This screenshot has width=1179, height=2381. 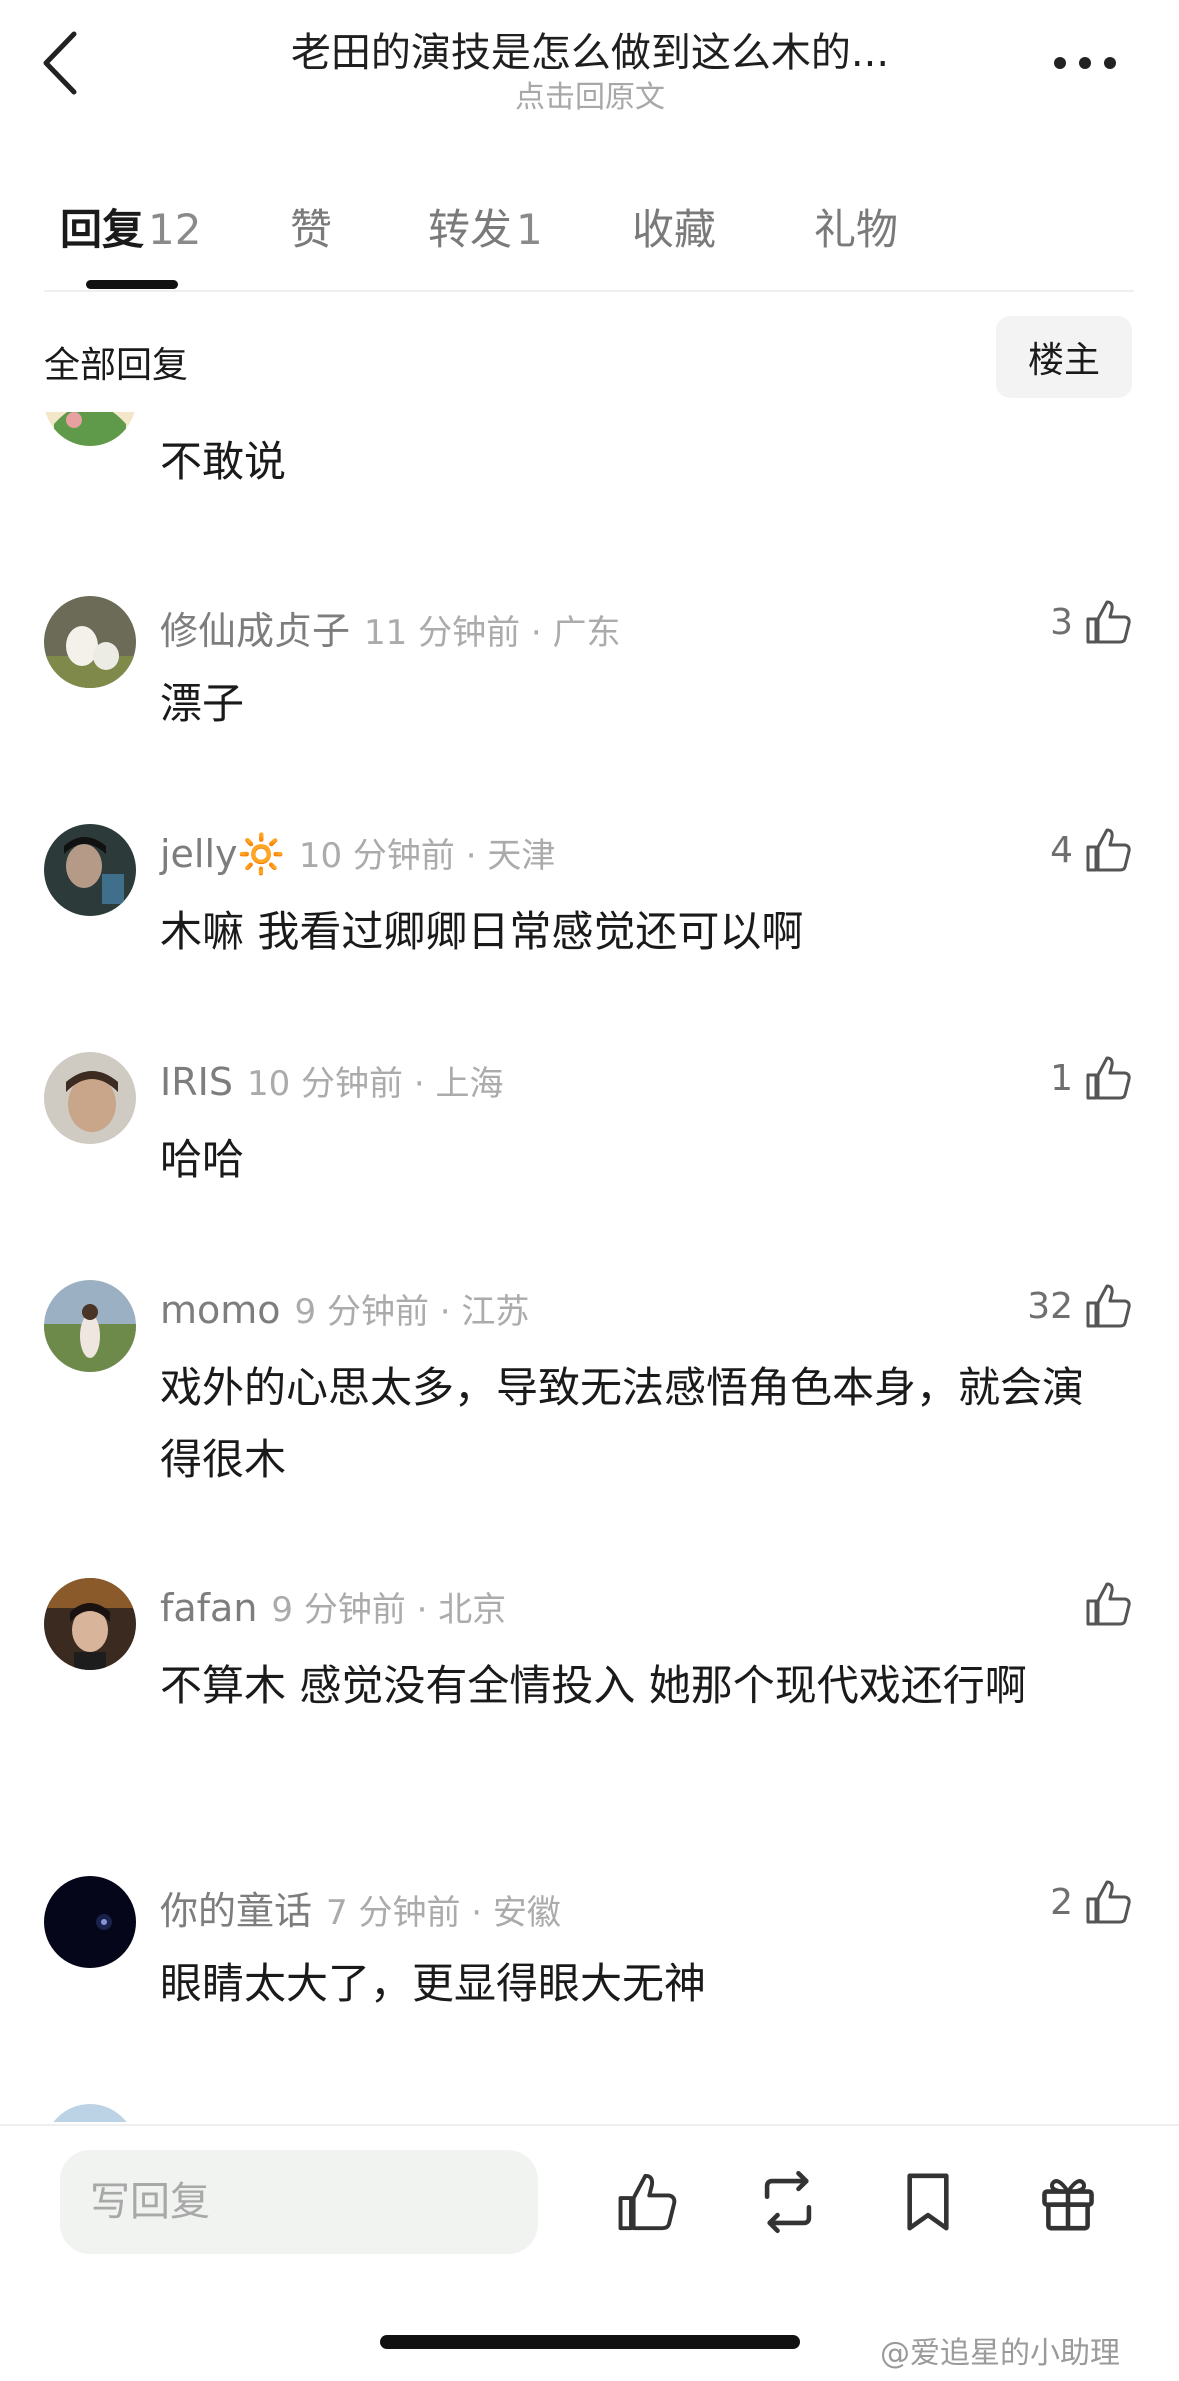 What do you see at coordinates (1061, 622) in the screenshot?
I see `like-count: 3` at bounding box center [1061, 622].